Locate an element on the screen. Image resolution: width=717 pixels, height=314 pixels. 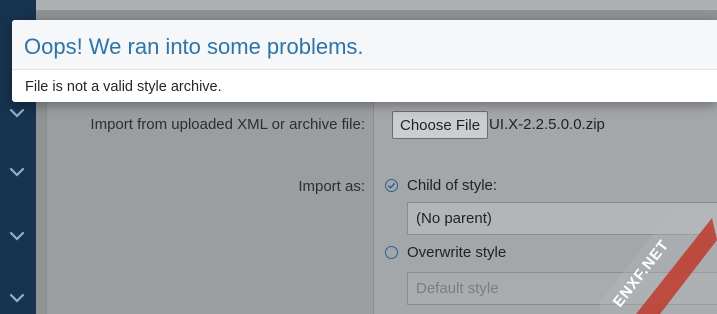
overwrite-style-radio is located at coordinates (391, 252).